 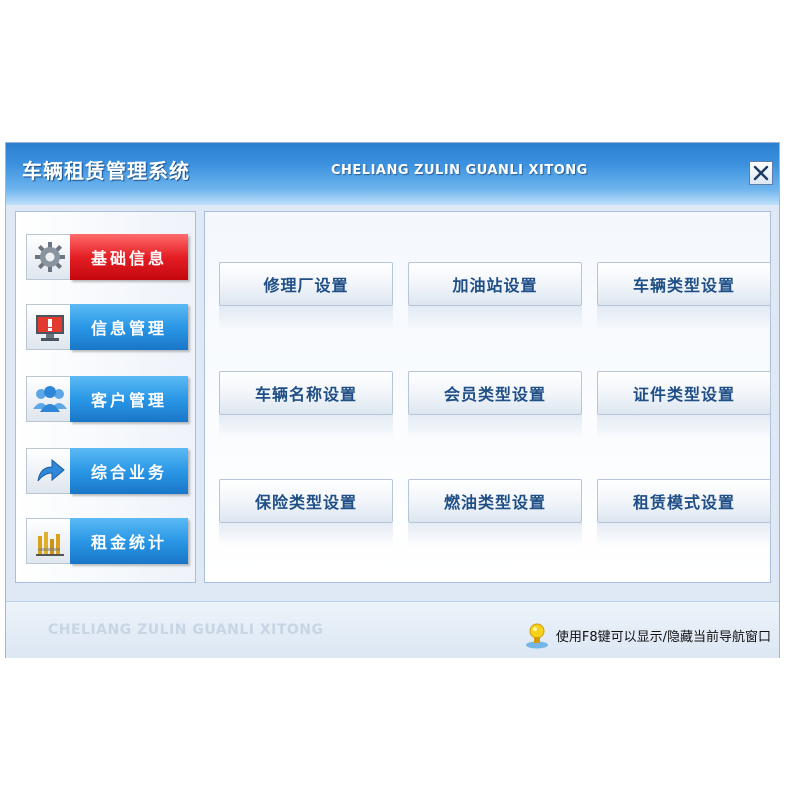 I want to click on title-bar: 车辆租赁管理系统 CHELIANG ZULIN GUANLI XITONG, so click(x=392, y=174).